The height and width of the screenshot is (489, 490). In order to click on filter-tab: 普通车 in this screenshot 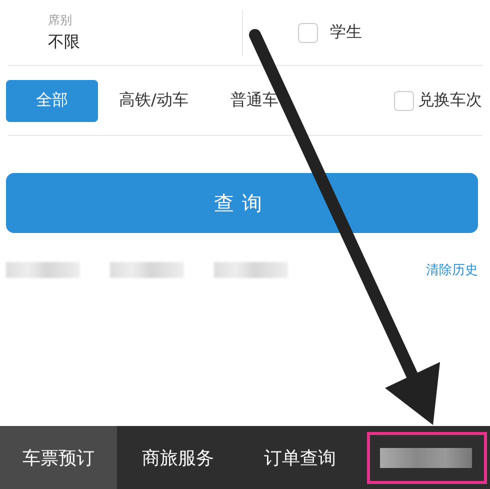, I will do `click(254, 101)`.